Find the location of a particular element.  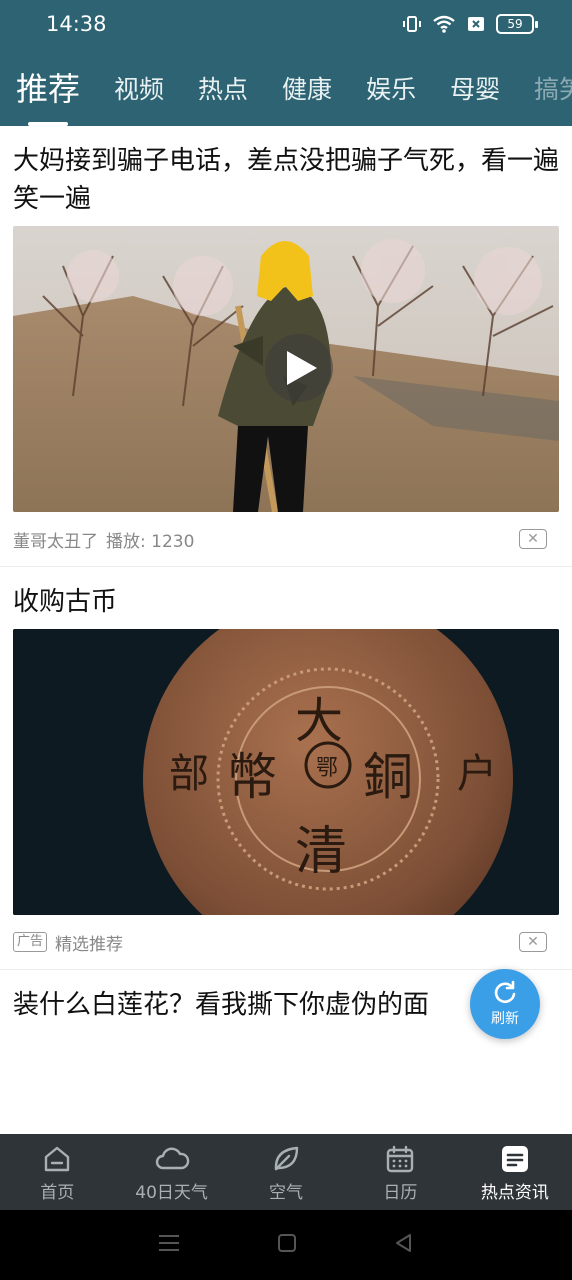

battery-icon: 59 is located at coordinates (517, 24).